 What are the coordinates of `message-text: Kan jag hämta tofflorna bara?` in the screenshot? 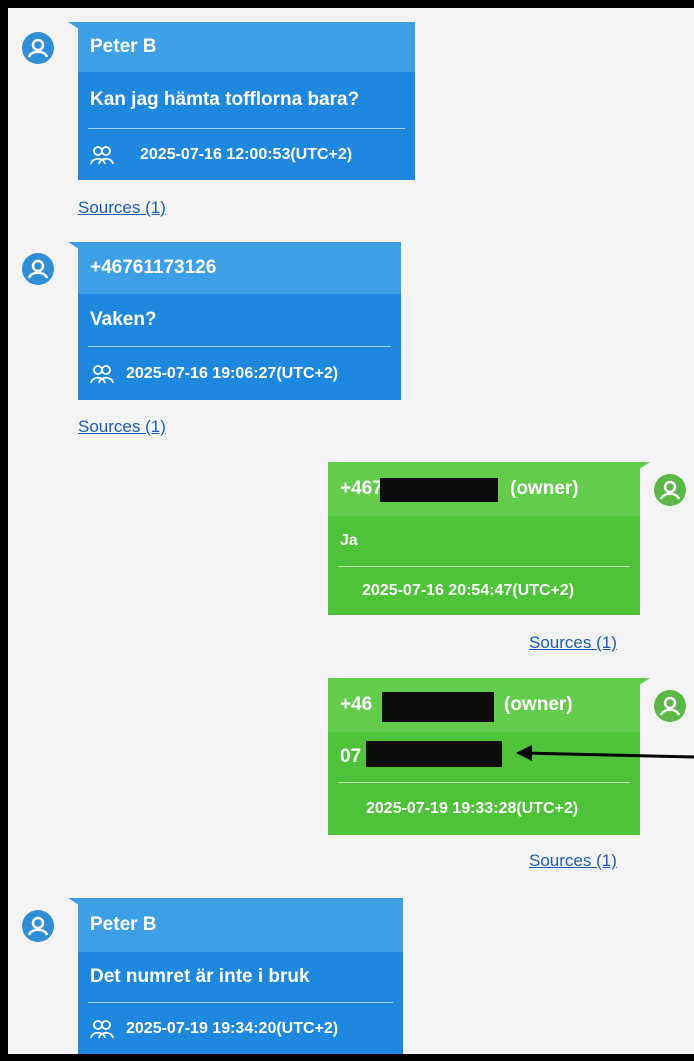 It's located at (225, 99).